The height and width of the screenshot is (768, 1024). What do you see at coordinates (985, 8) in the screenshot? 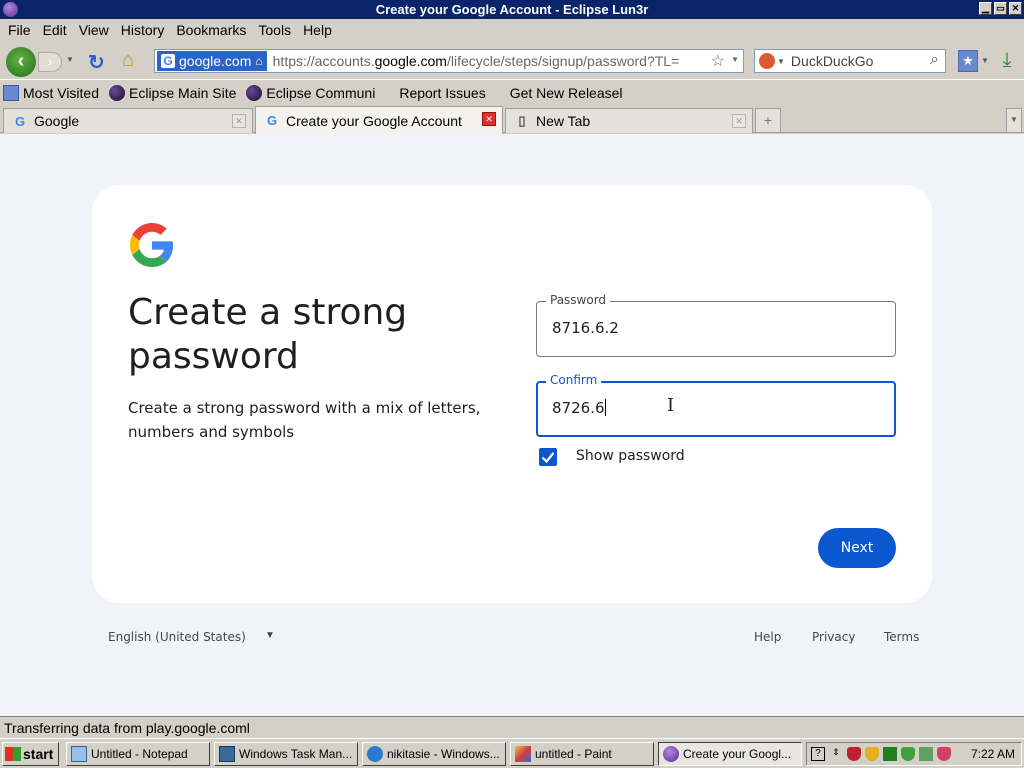
I see `minimize-button: ▁` at bounding box center [985, 8].